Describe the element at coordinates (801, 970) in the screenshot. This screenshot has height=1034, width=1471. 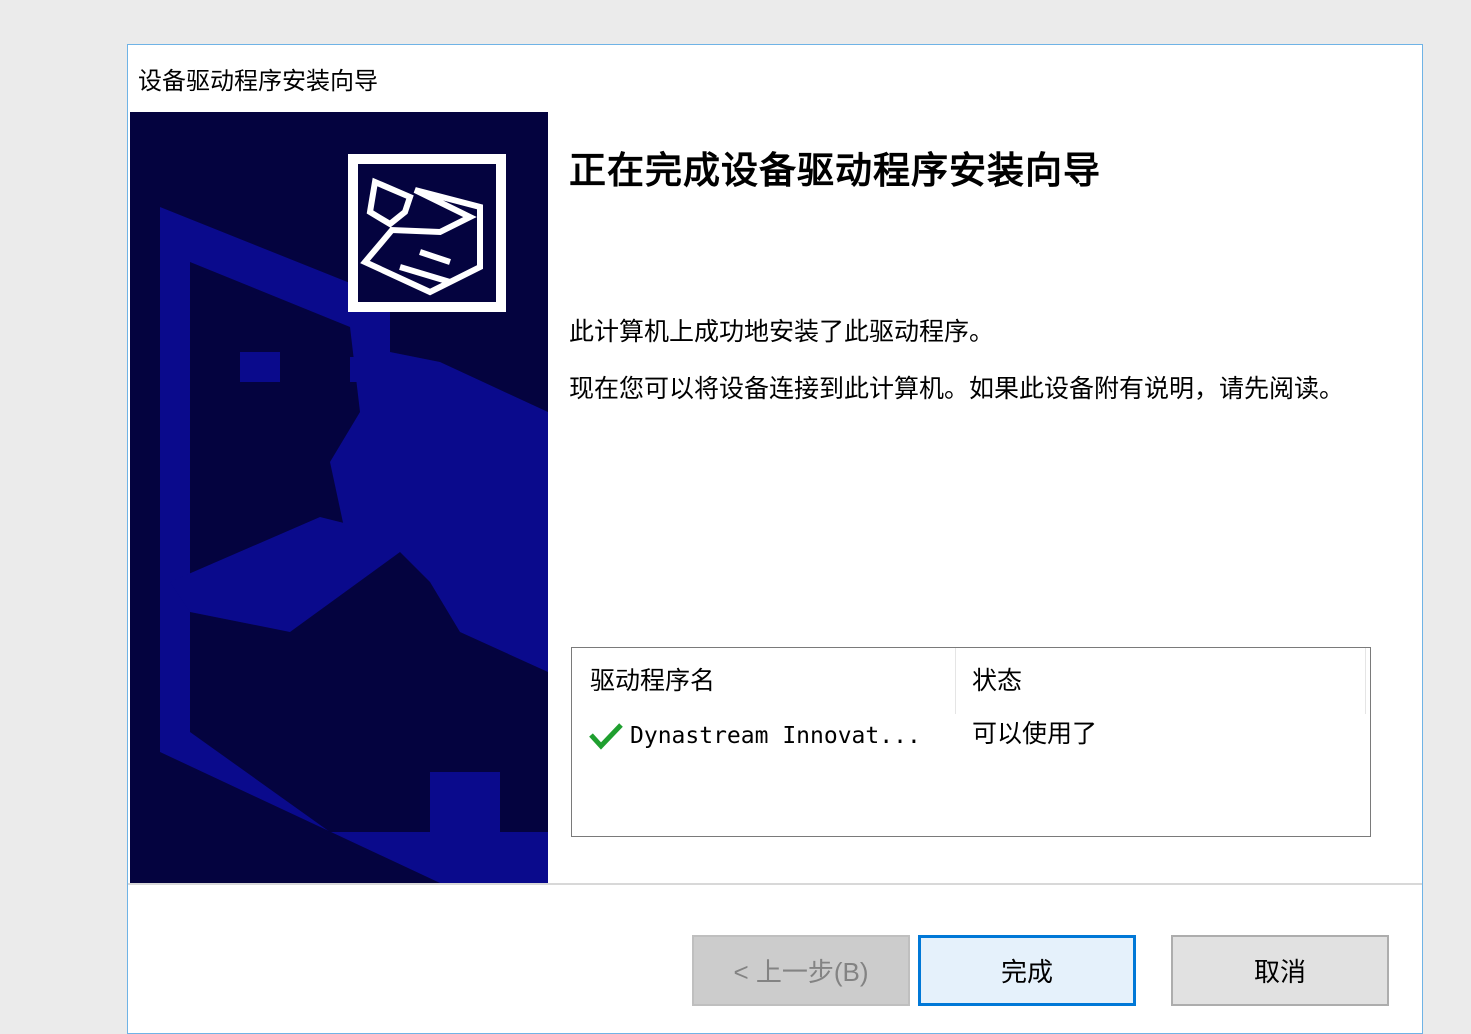
I see `back-button: < 上一步(B)` at that location.